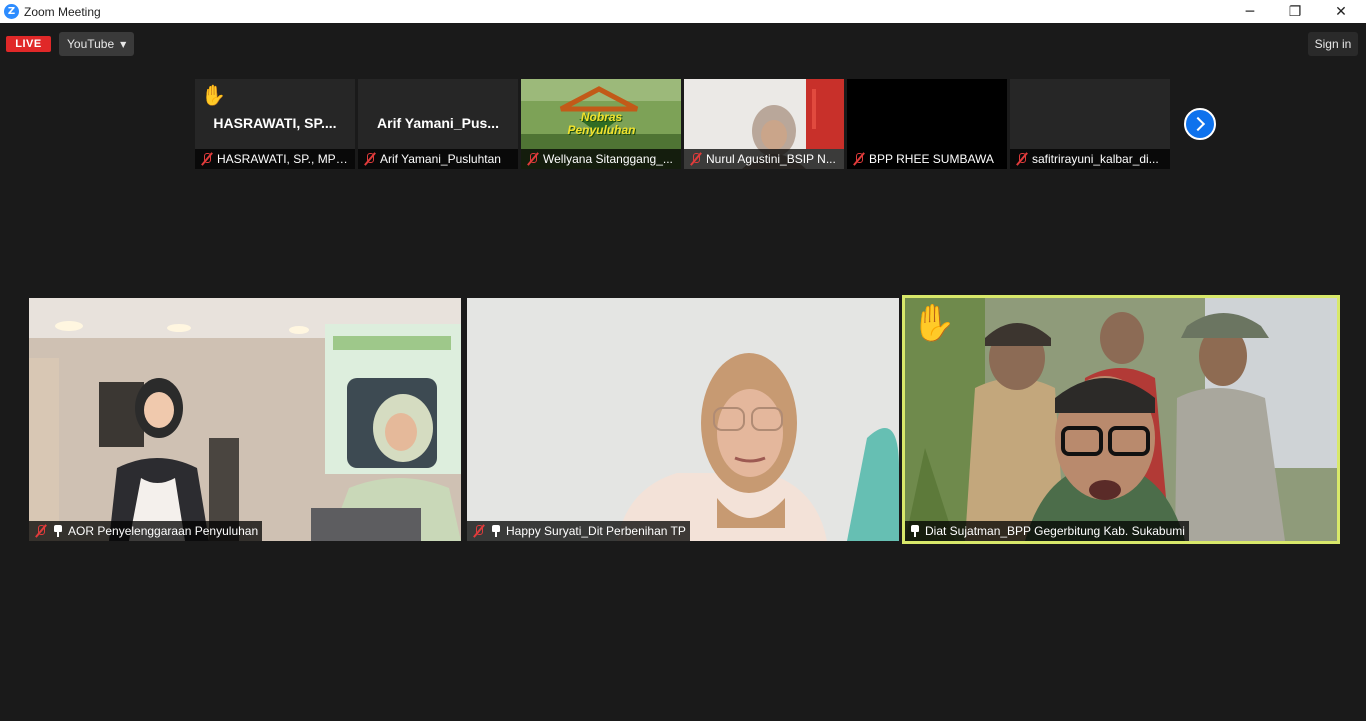 This screenshot has width=1366, height=721. I want to click on minimize-button: ─, so click(1250, 11).